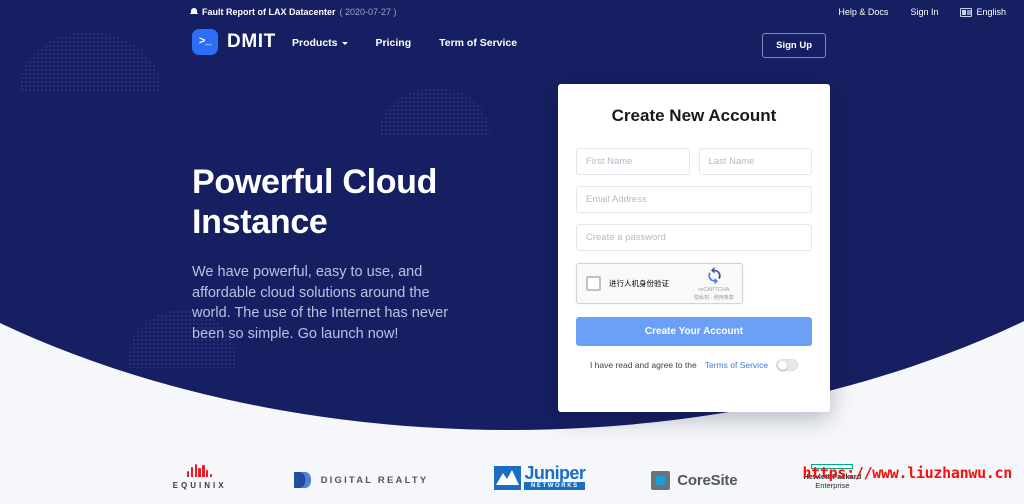 The width and height of the screenshot is (1024, 504). I want to click on fault-report-date: ( 2020-07-27 ), so click(368, 12).